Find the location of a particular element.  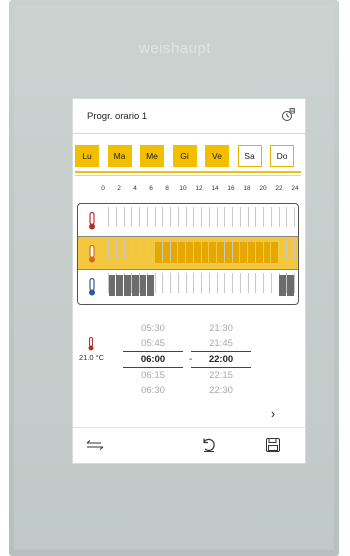

hour-label: 24 is located at coordinates (295, 188).